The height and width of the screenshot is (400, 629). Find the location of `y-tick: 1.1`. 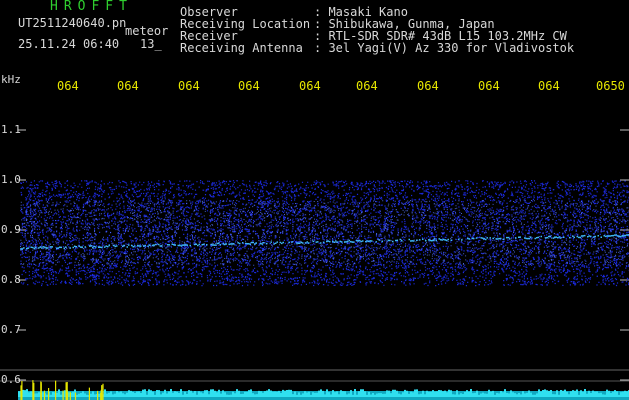

y-tick: 1.1 is located at coordinates (11, 129).